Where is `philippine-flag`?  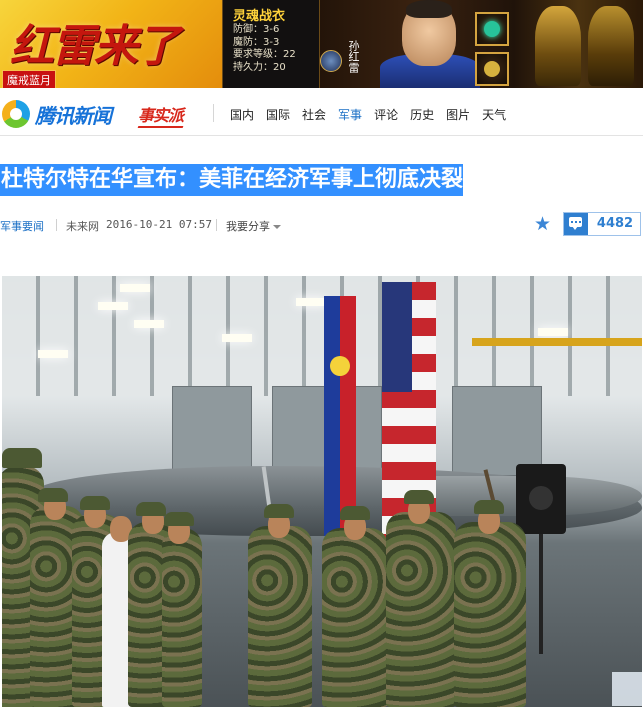
philippine-flag is located at coordinates (340, 416).